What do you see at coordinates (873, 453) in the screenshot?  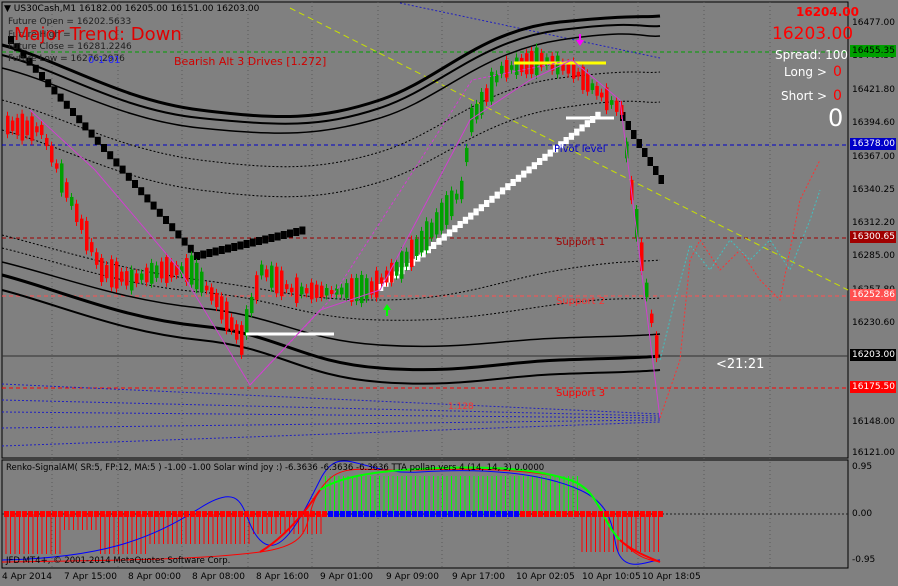 I see `price-axis-label: 16121.00` at bounding box center [873, 453].